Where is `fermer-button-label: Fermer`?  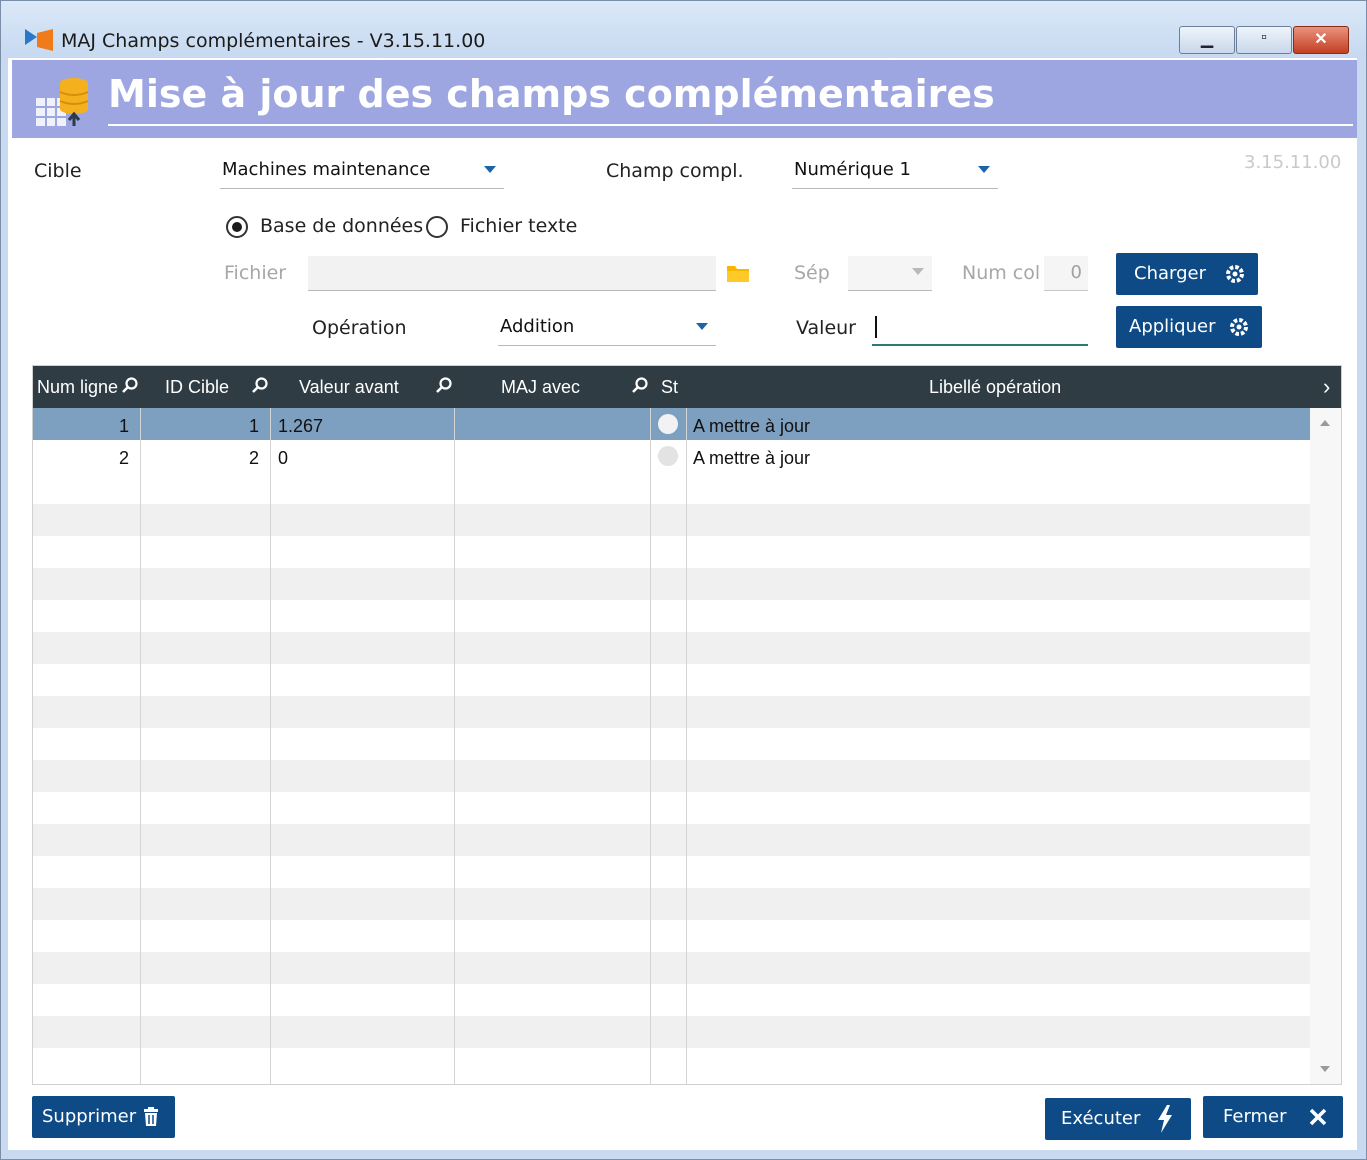
fermer-button-label: Fermer is located at coordinates (1255, 1116).